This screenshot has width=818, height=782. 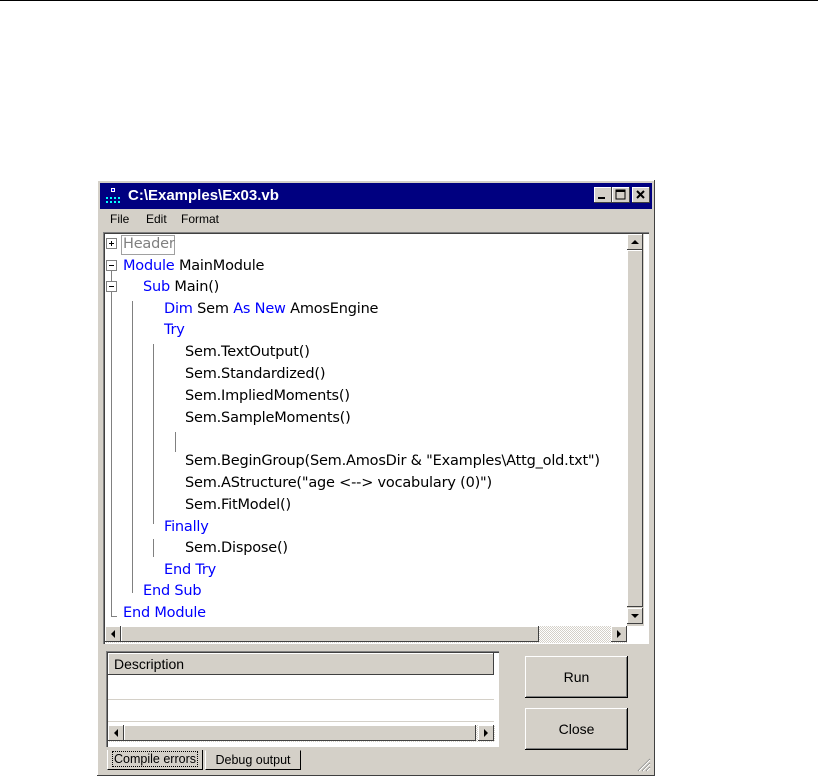 What do you see at coordinates (181, 287) in the screenshot?
I see `code-line-sub: Sub Main()` at bounding box center [181, 287].